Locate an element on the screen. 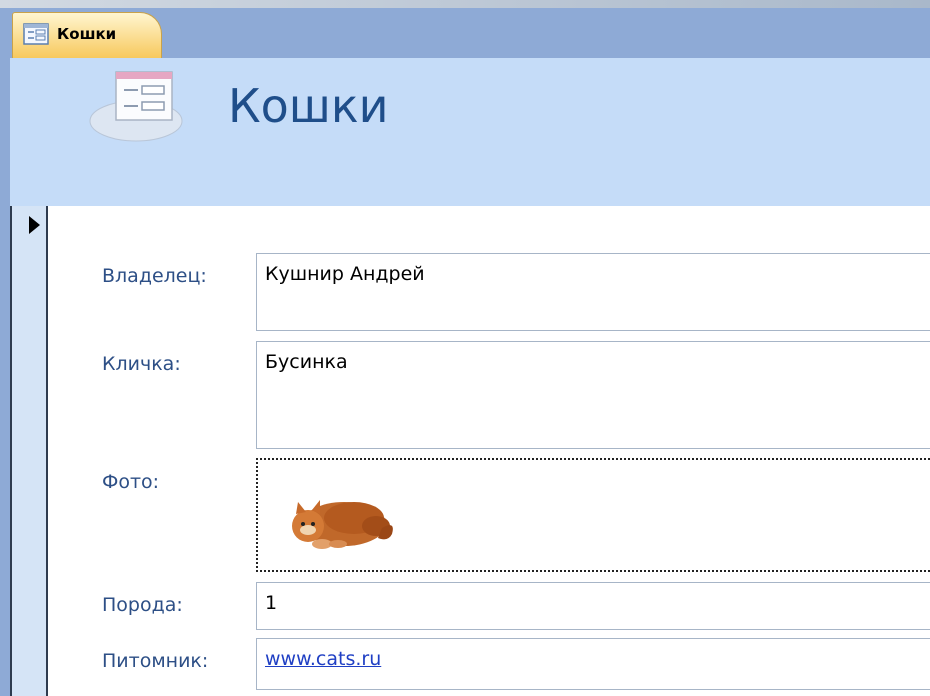  owner-label: Владелец: is located at coordinates (154, 276).